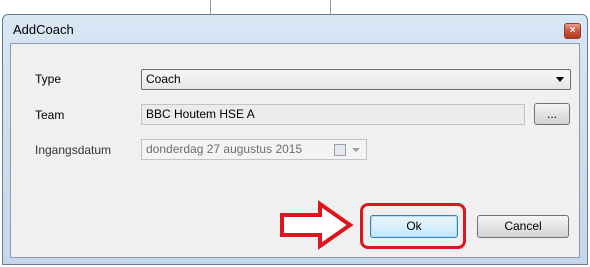 This screenshot has height=267, width=590. Describe the element at coordinates (200, 114) in the screenshot. I see `team-field-value: BBC Houtem HSE A` at that location.